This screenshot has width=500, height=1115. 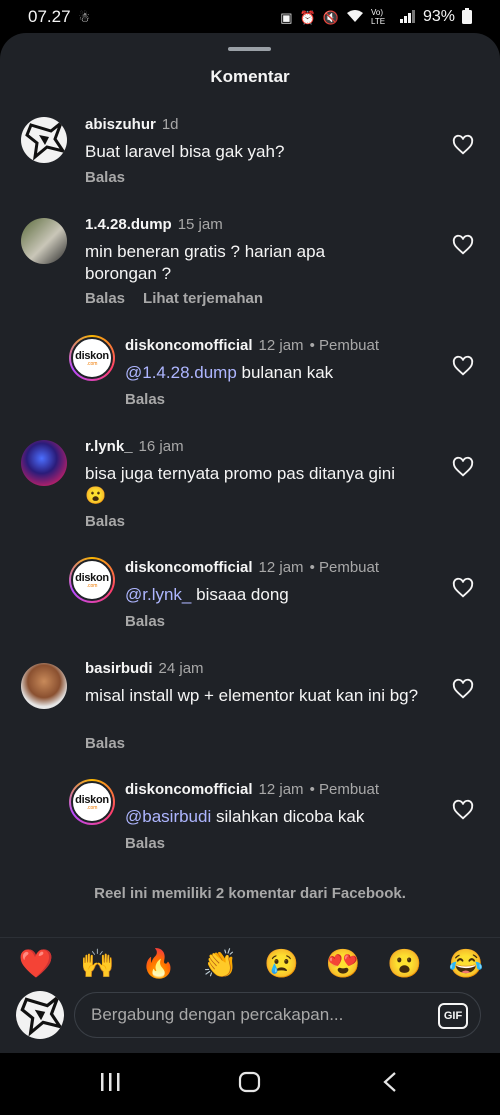 What do you see at coordinates (203, 298) in the screenshot?
I see `see-translation-button: Lihat terjemahan` at bounding box center [203, 298].